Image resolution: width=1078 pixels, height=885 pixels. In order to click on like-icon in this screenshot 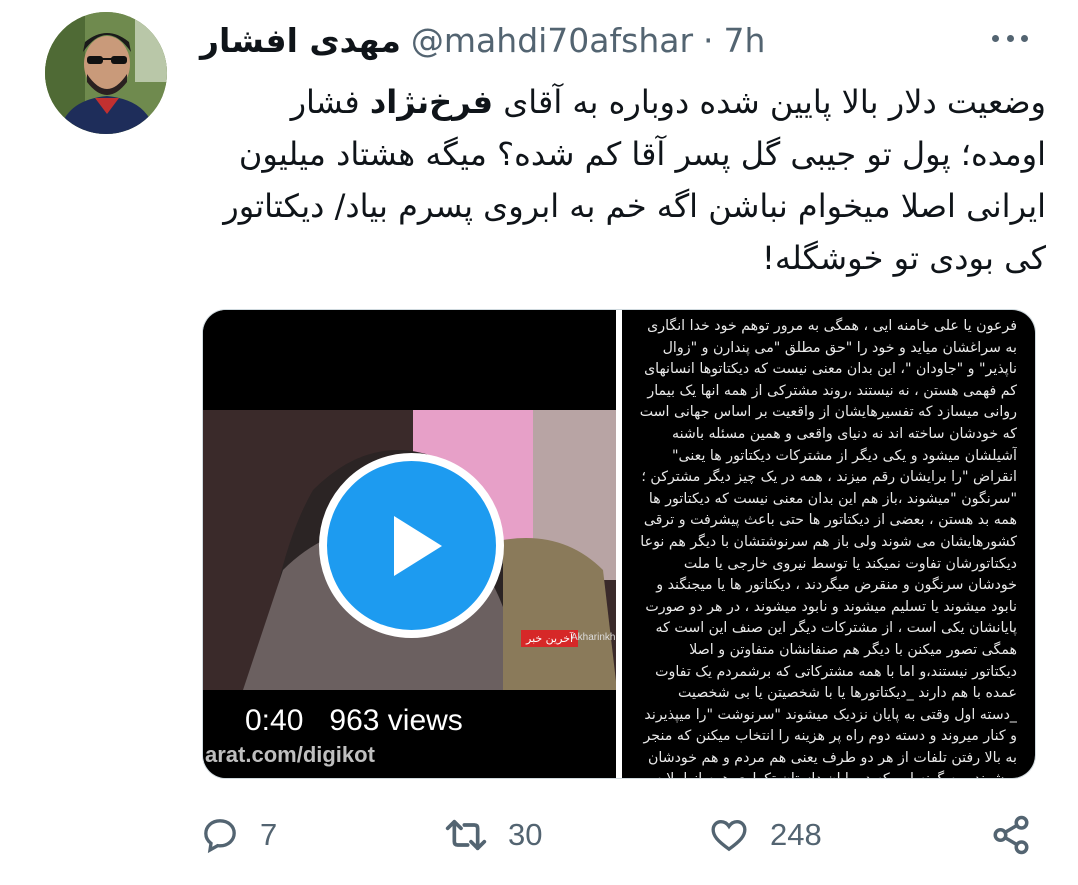, I will do `click(729, 835)`.